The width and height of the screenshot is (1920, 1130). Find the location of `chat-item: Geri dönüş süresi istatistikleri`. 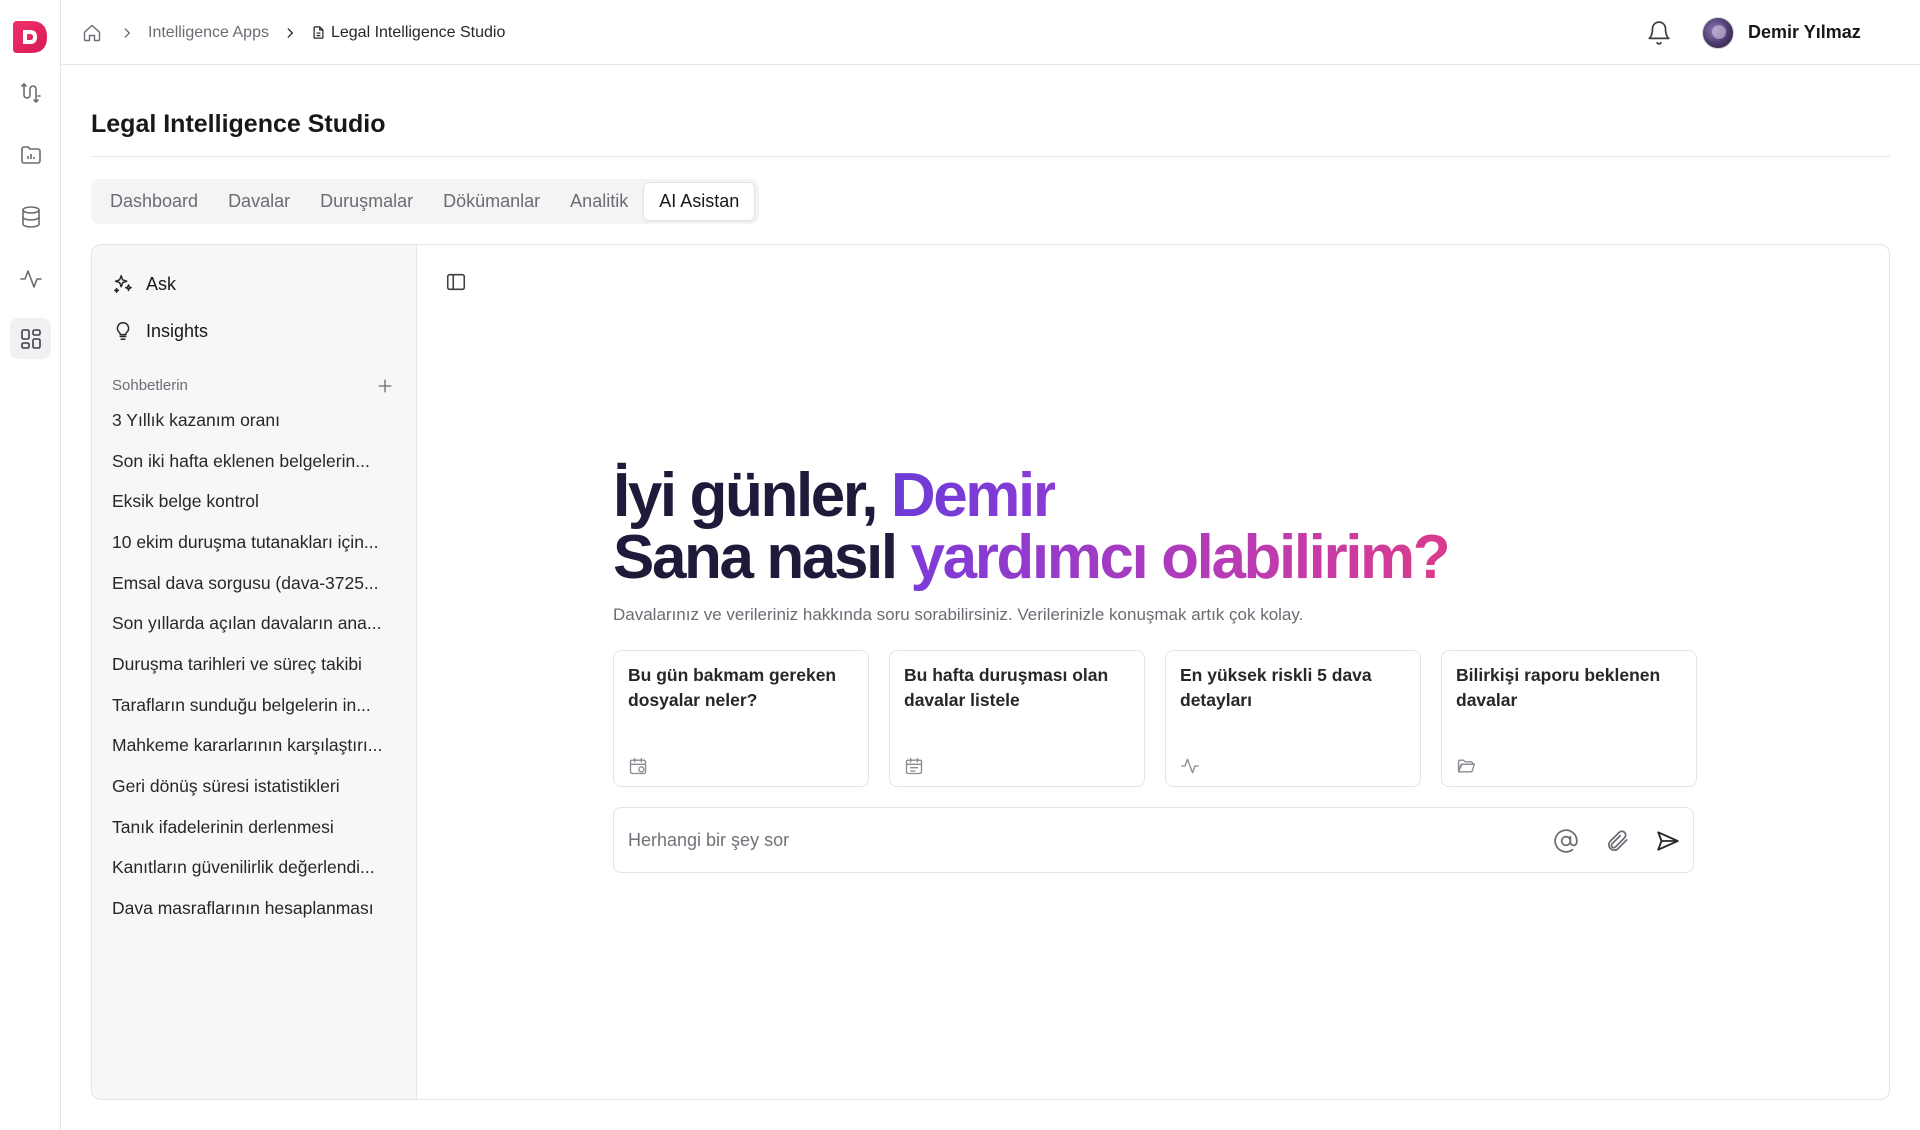

chat-item: Geri dönüş süresi istatistikleri is located at coordinates (257, 786).